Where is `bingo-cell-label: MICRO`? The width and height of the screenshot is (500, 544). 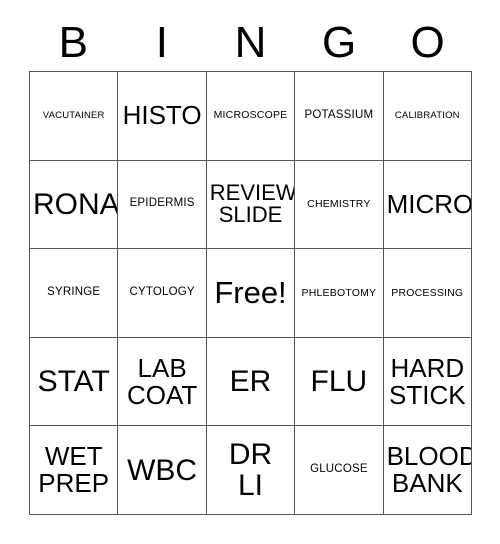 bingo-cell-label: MICRO is located at coordinates (429, 203).